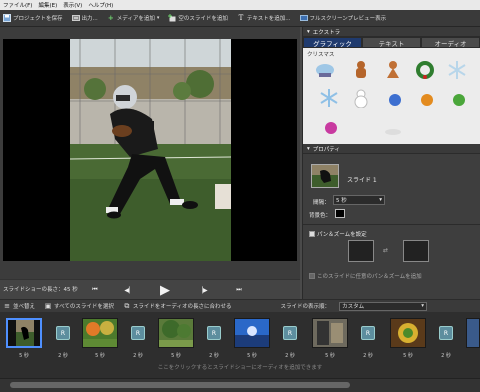  What do you see at coordinates (361, 70) in the screenshot?
I see `gingerbread-man-sticker` at bounding box center [361, 70].